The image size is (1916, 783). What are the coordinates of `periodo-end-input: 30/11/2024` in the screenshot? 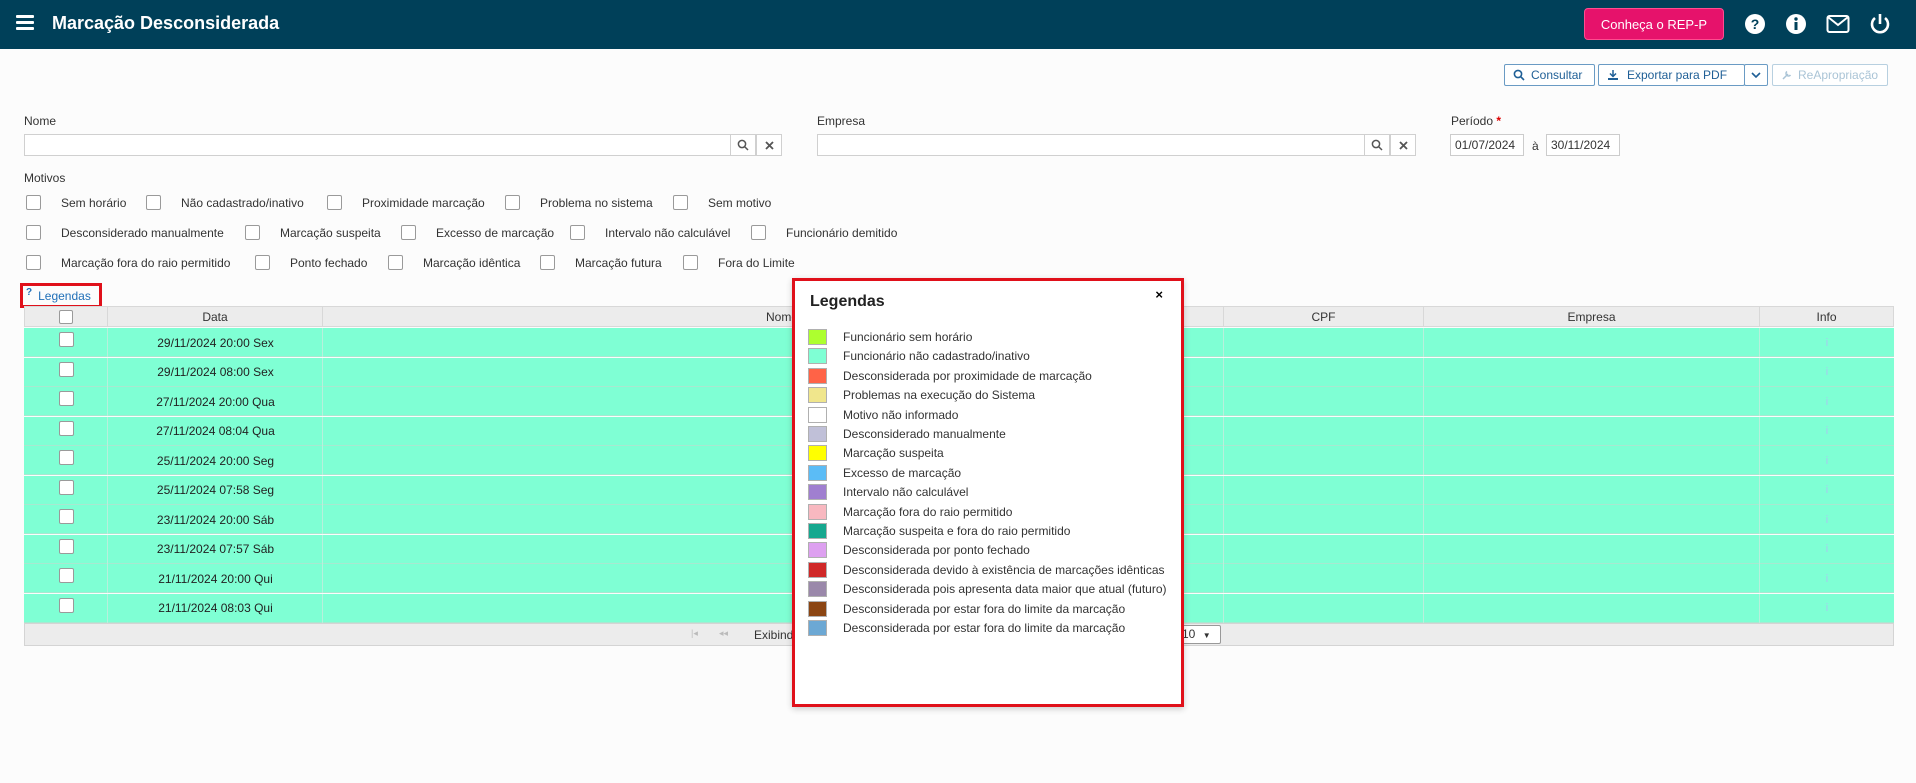 It's located at (1583, 145).